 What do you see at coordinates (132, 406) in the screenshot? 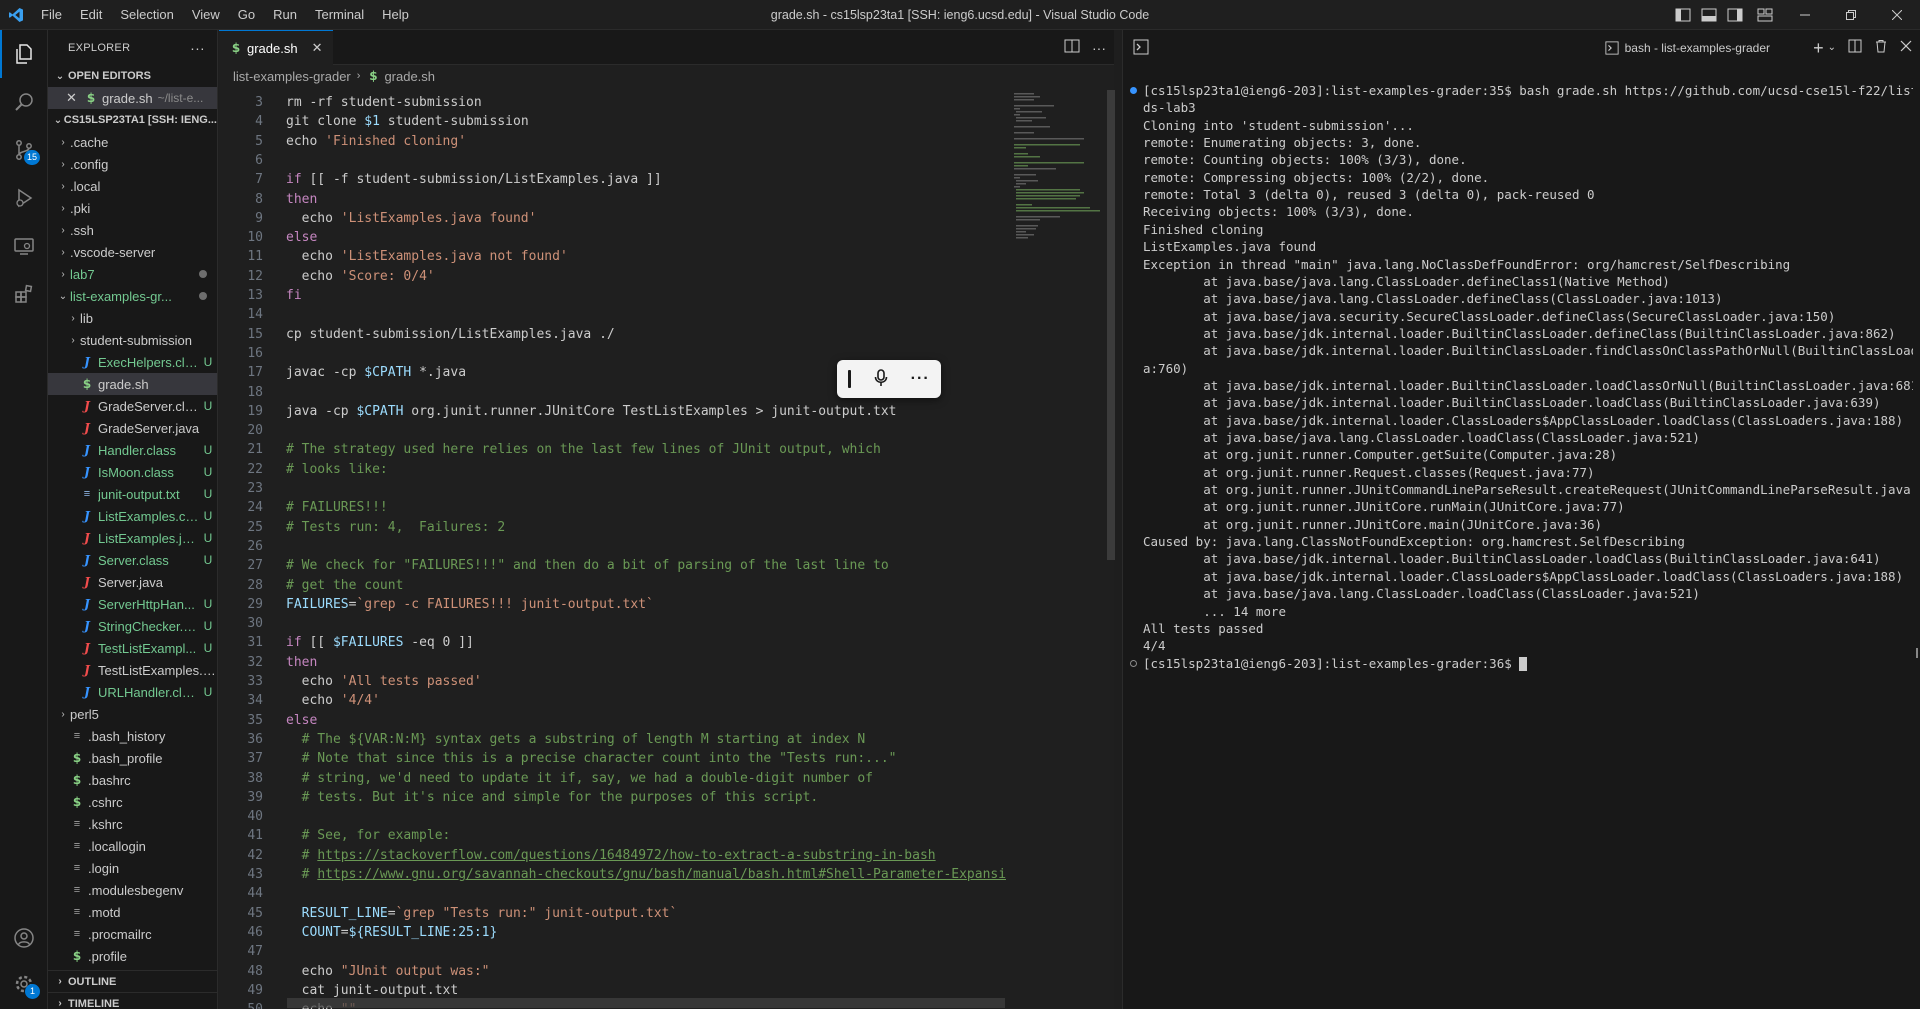
I see `tree-item: J GradeServer.cla... U` at bounding box center [132, 406].